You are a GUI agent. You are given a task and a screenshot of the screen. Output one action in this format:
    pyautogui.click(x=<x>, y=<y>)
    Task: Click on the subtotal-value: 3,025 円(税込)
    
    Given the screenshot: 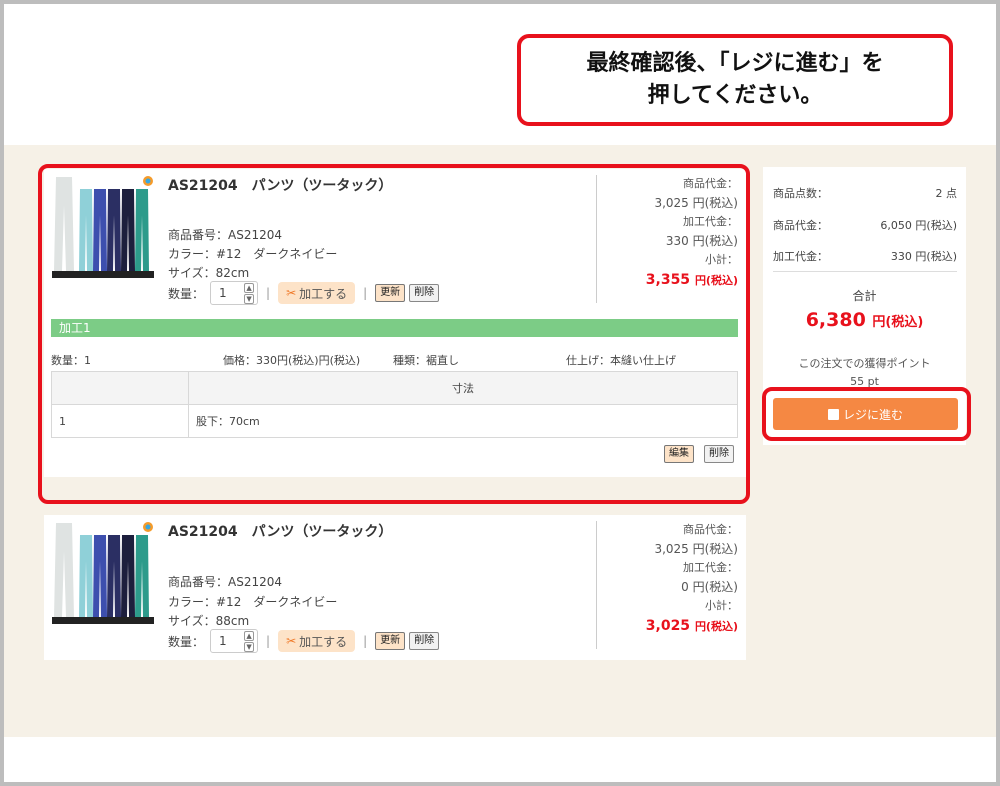 What is the action you would take?
    pyautogui.click(x=691, y=626)
    